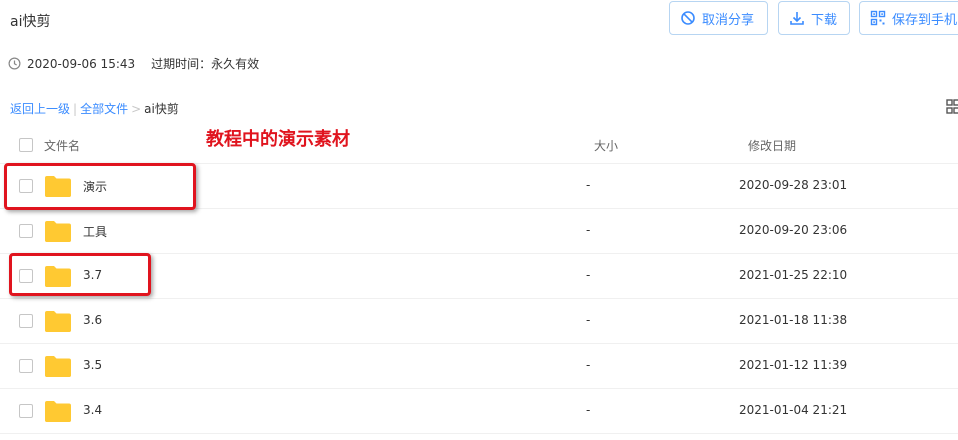 The image size is (958, 440). Describe the element at coordinates (92, 365) in the screenshot. I see `file-name: 3.5` at that location.